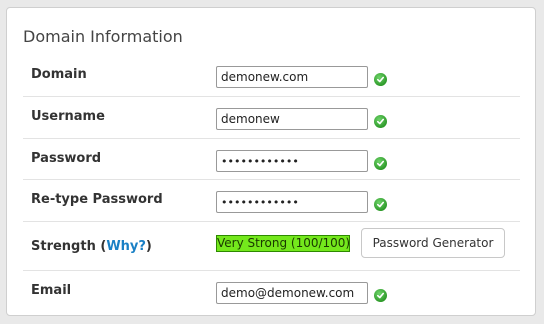  I want to click on retype-password-row: Re-type Password, so click(271, 200).